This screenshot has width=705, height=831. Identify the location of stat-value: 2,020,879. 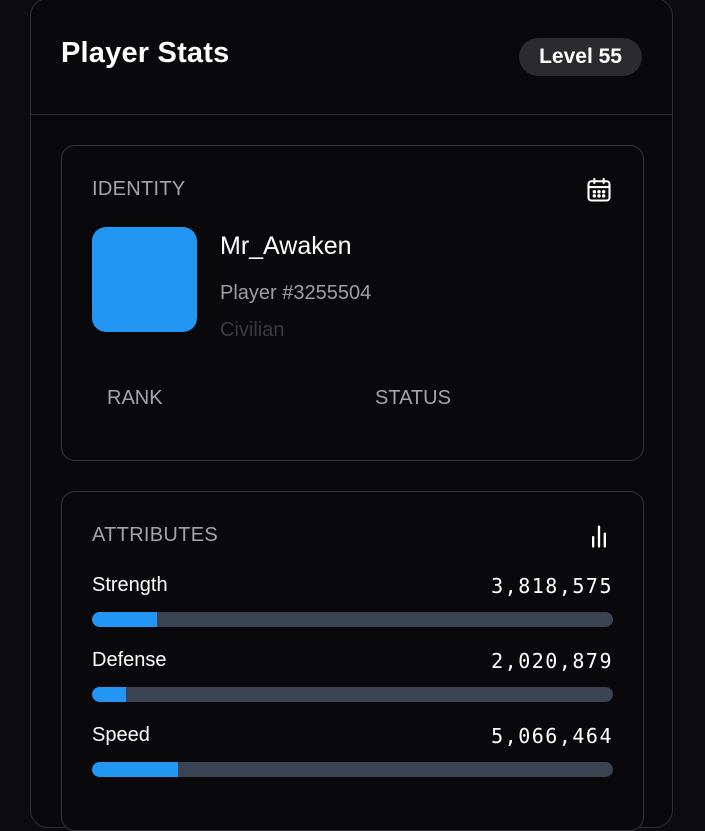
(552, 661).